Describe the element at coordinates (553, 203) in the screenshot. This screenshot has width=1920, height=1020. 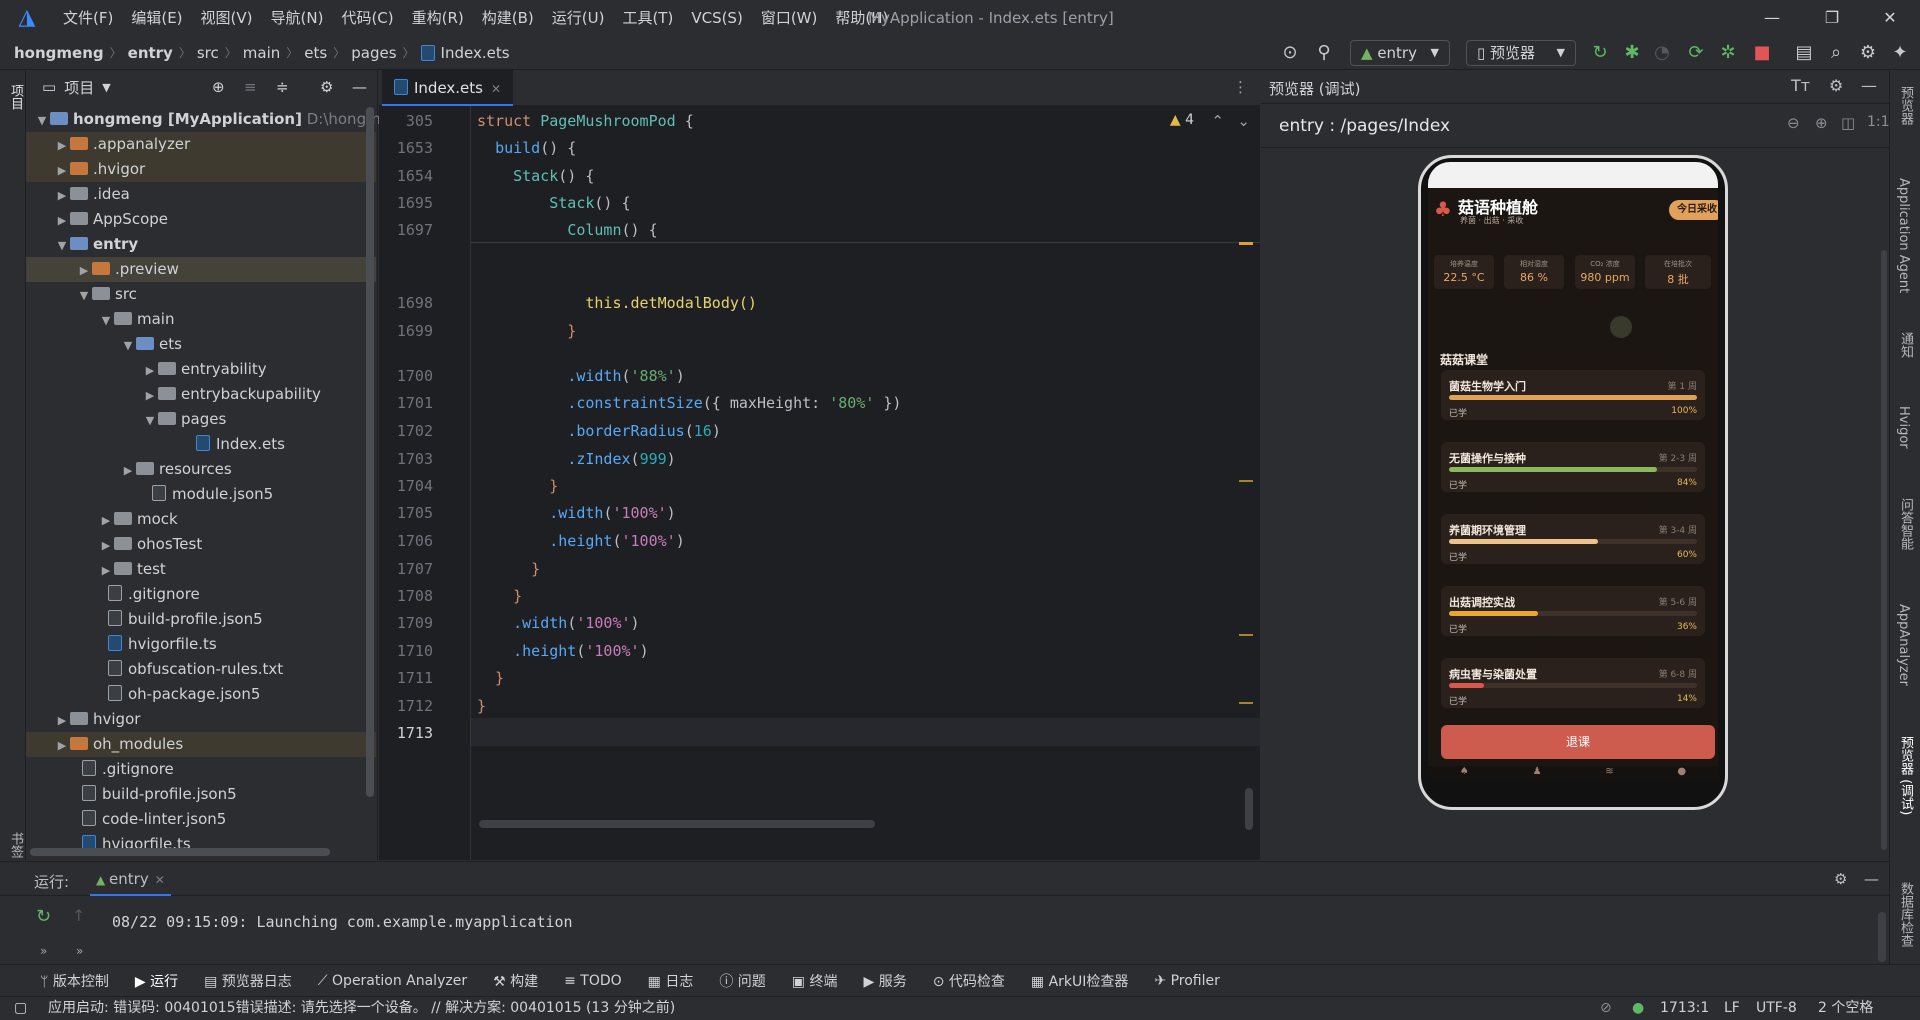
I see `code-line: Stack() {` at that location.